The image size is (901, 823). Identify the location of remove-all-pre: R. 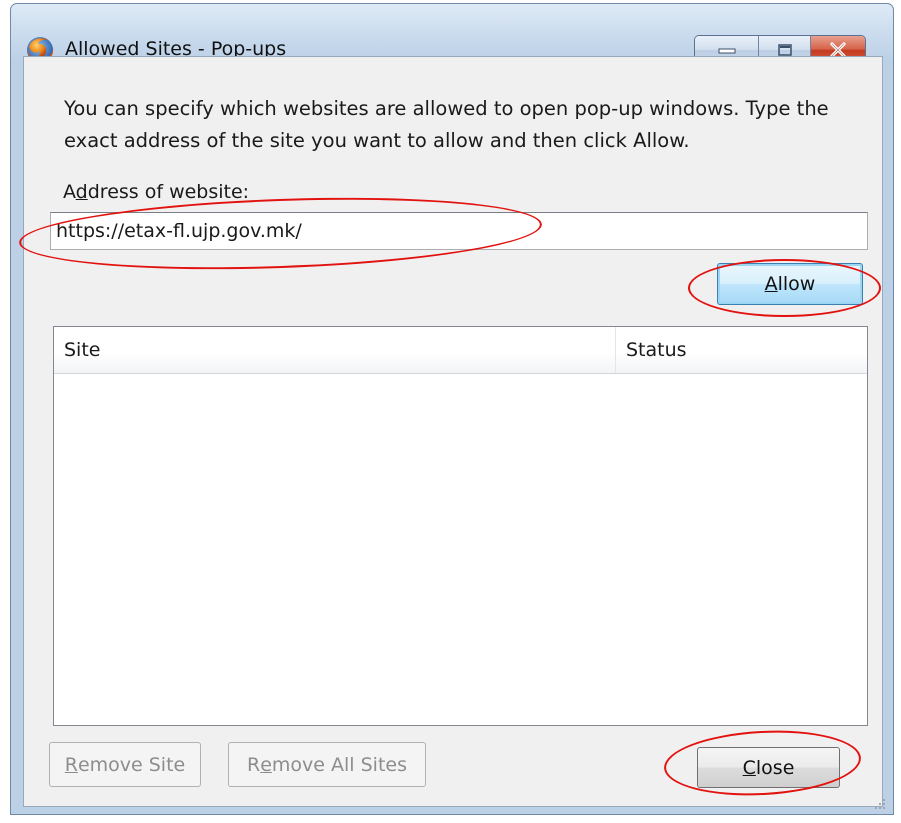
(254, 764).